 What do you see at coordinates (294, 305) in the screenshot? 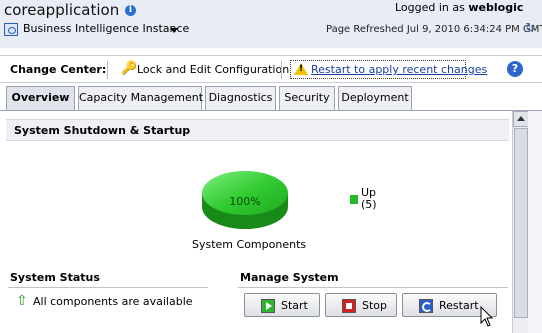
I see `start-button-label: Start` at bounding box center [294, 305].